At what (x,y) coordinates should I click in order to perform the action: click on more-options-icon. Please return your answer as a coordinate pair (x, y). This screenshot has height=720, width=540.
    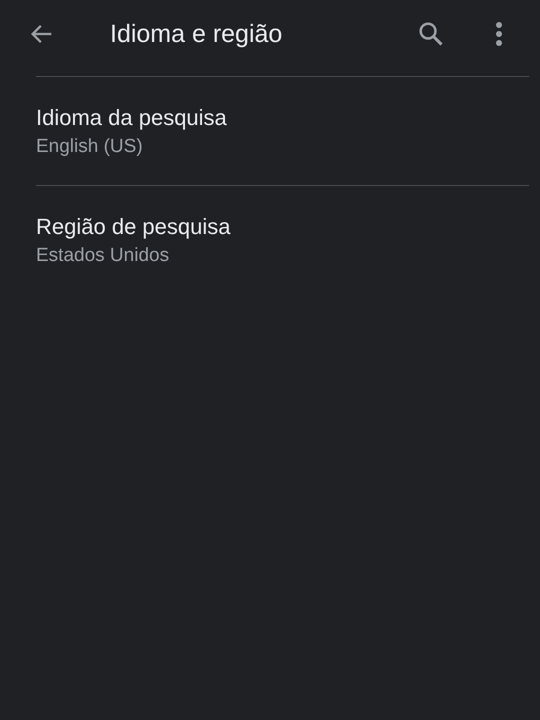
    Looking at the image, I should click on (499, 34).